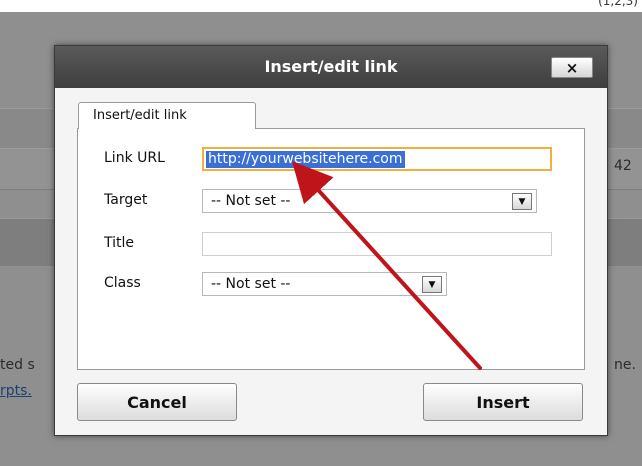  I want to click on link-url-input: http://yourwebsitehere.com, so click(377, 159).